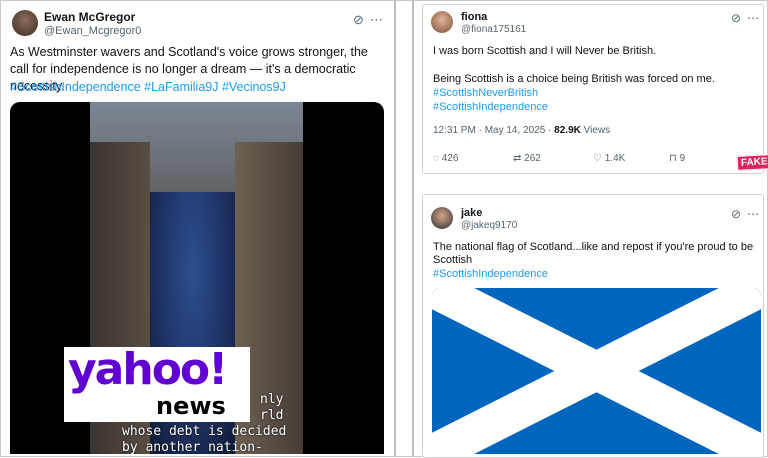  I want to click on fiona-options: ⊘⋯, so click(748, 18).